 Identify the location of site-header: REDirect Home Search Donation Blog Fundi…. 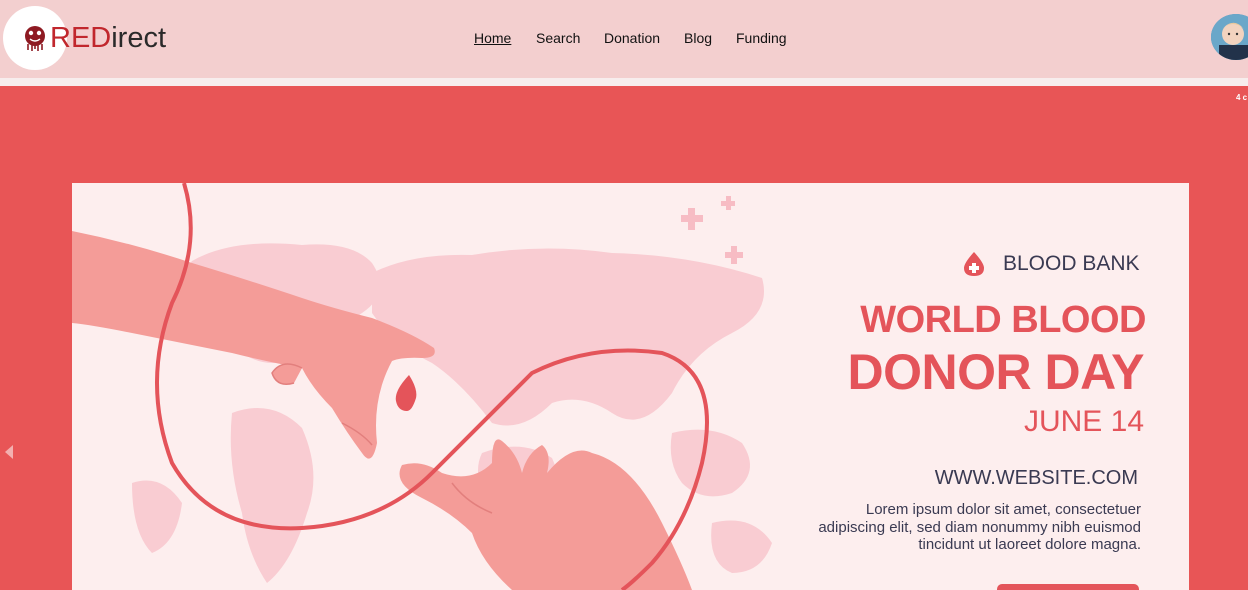
(624, 39).